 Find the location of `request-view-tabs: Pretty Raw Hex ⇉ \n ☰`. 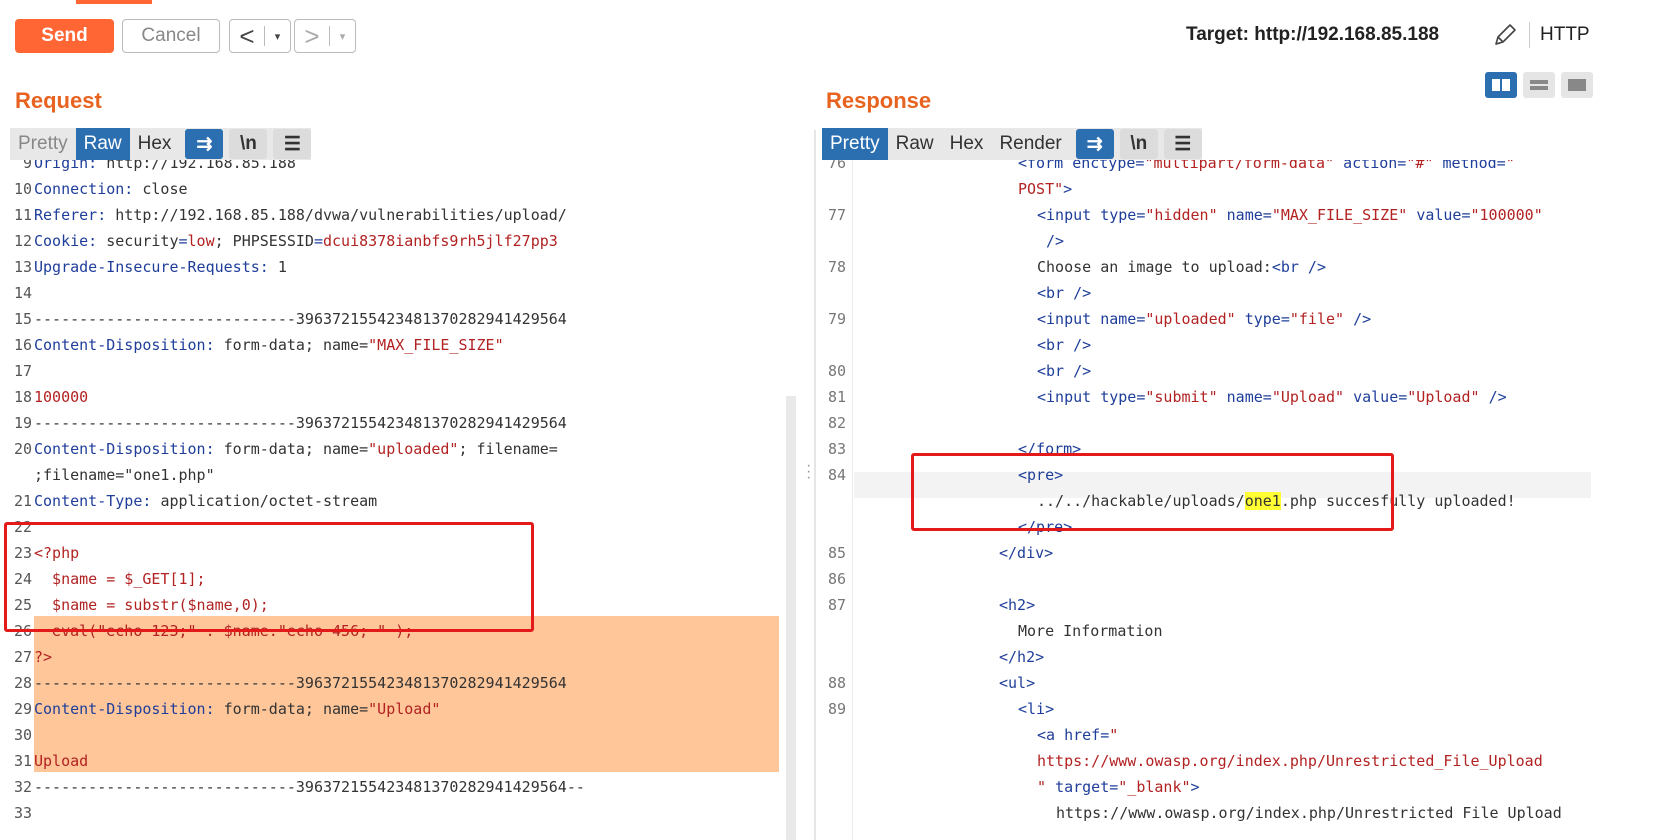

request-view-tabs: Pretty Raw Hex ⇉ \n ☰ is located at coordinates (161, 144).